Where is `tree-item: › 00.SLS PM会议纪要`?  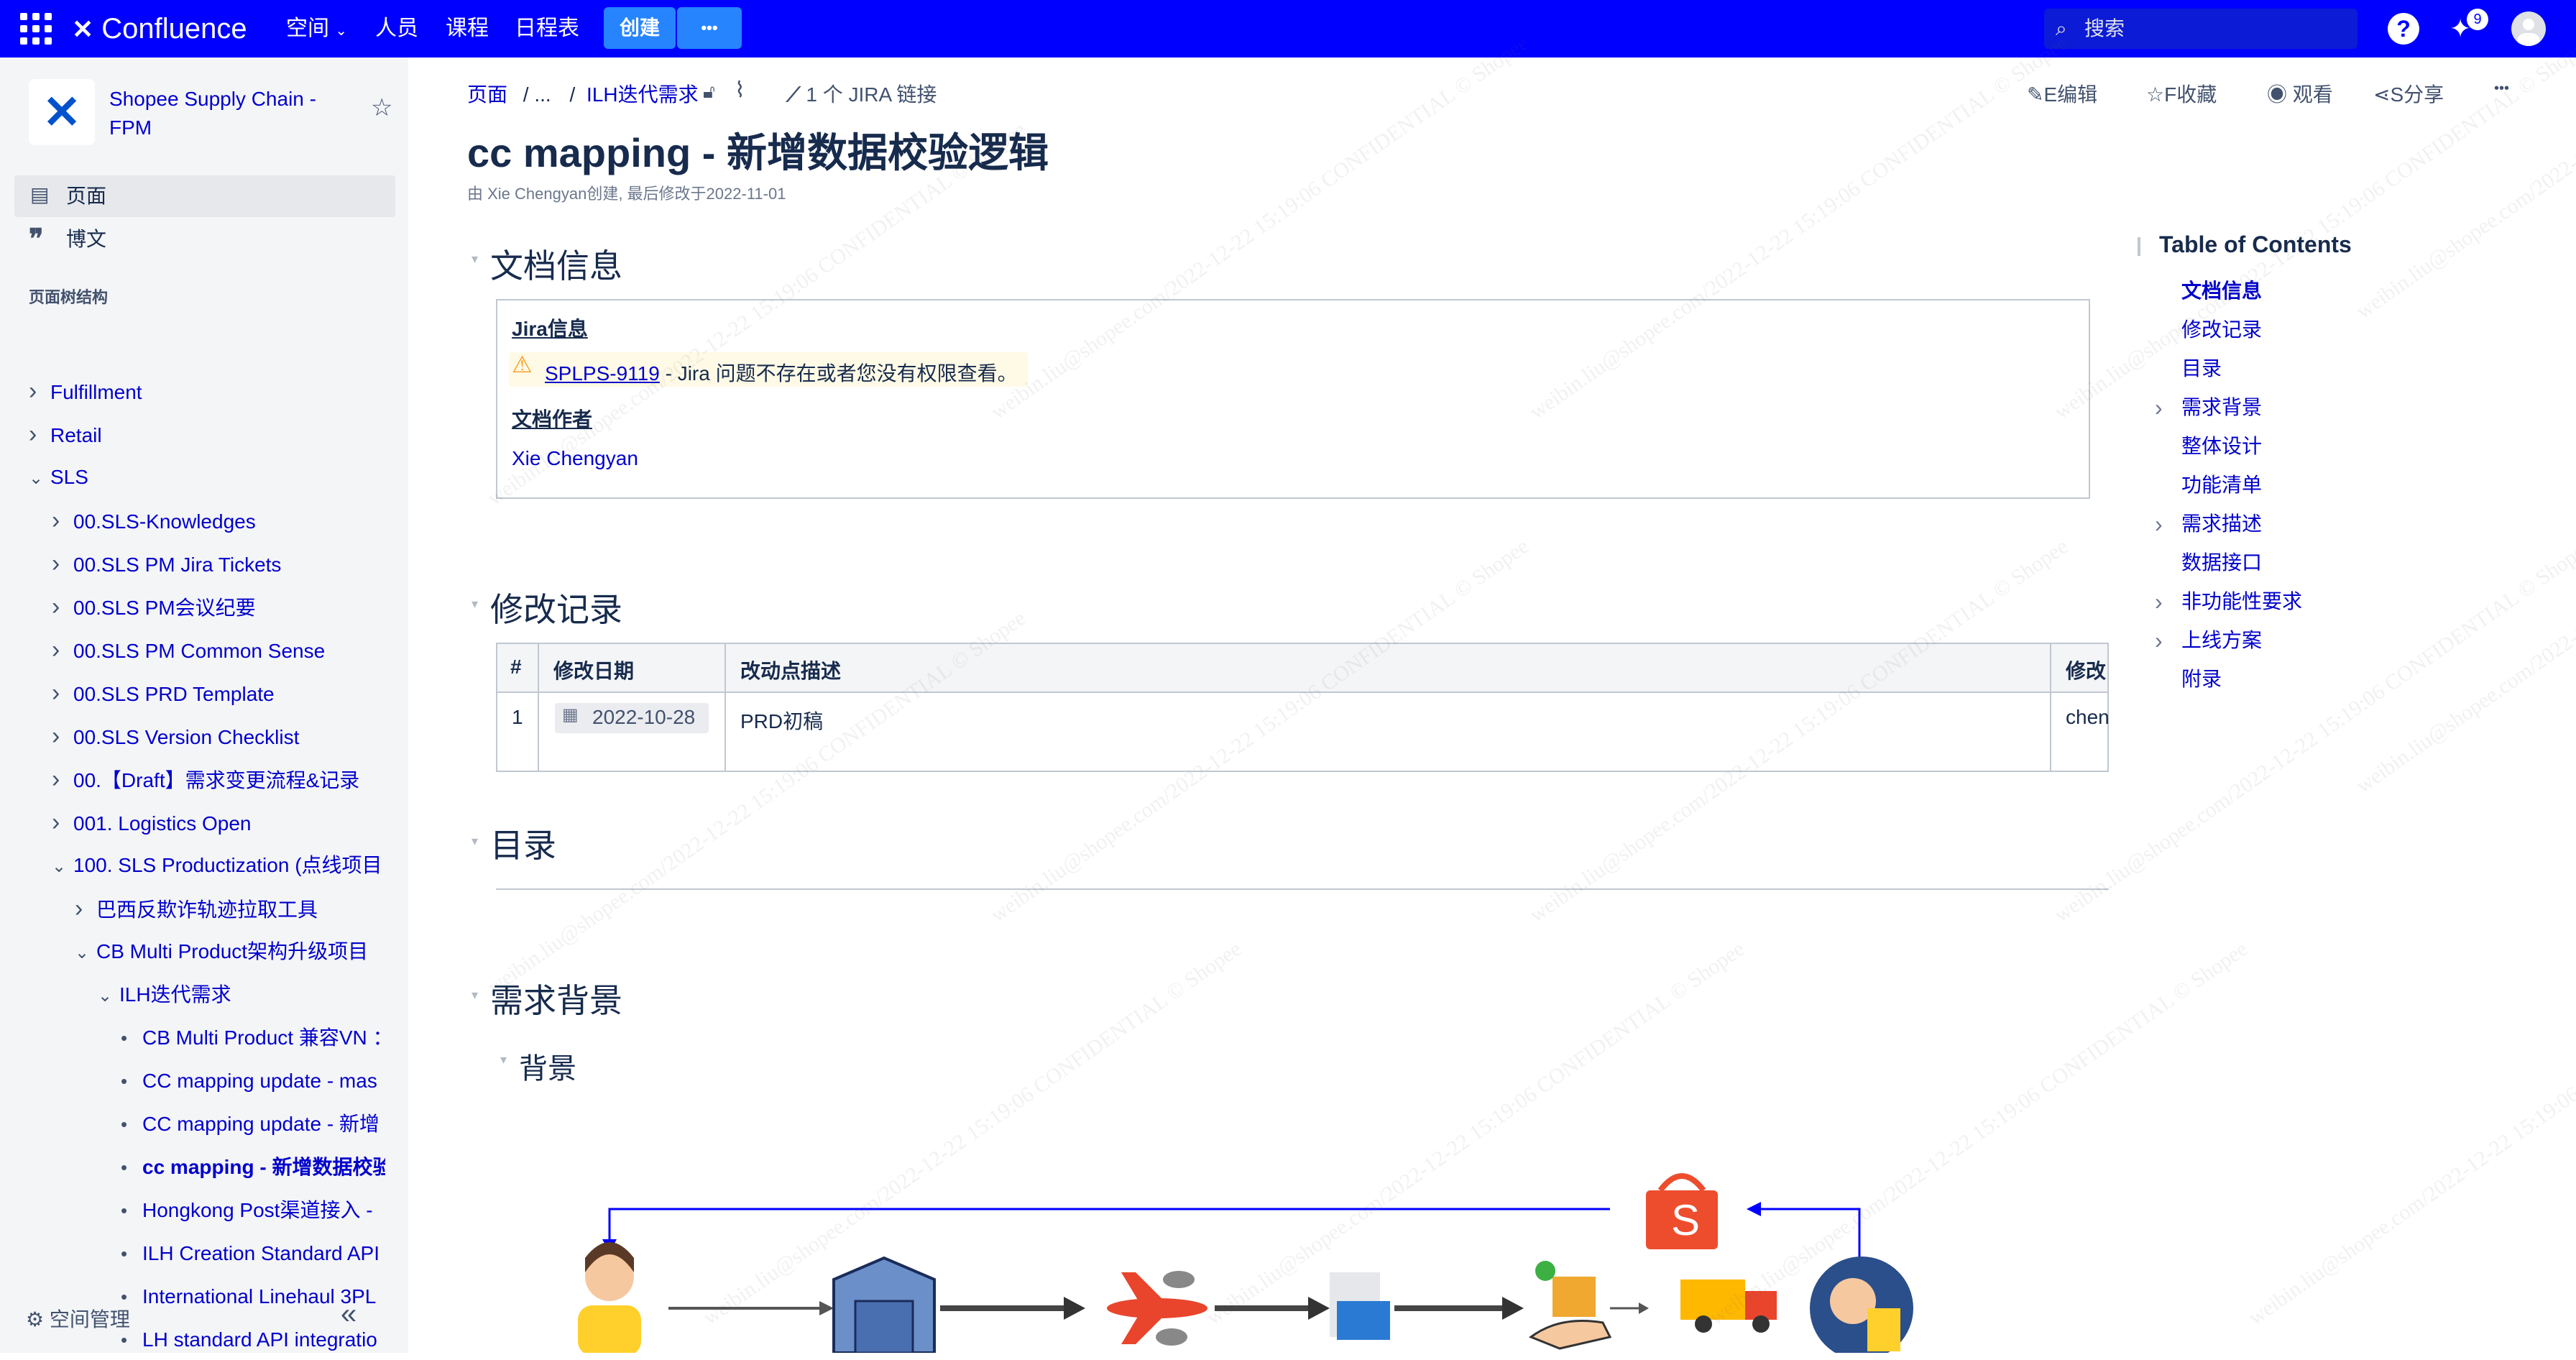
tree-item: › 00.SLS PM会议纪要 is located at coordinates (218, 607).